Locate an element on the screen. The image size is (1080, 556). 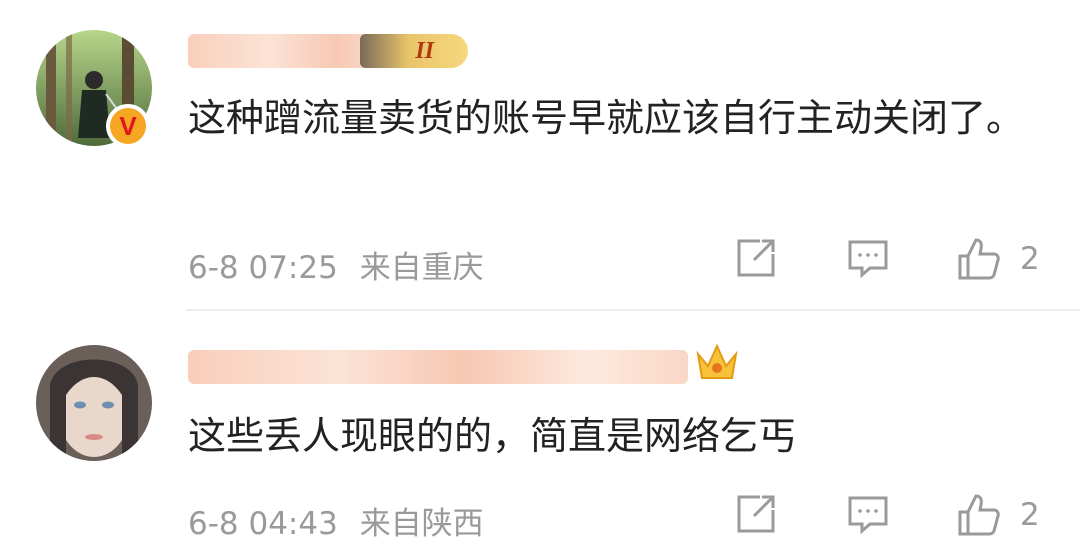
comment-meta: 6-8 07:25 来自重庆 is located at coordinates (336, 264).